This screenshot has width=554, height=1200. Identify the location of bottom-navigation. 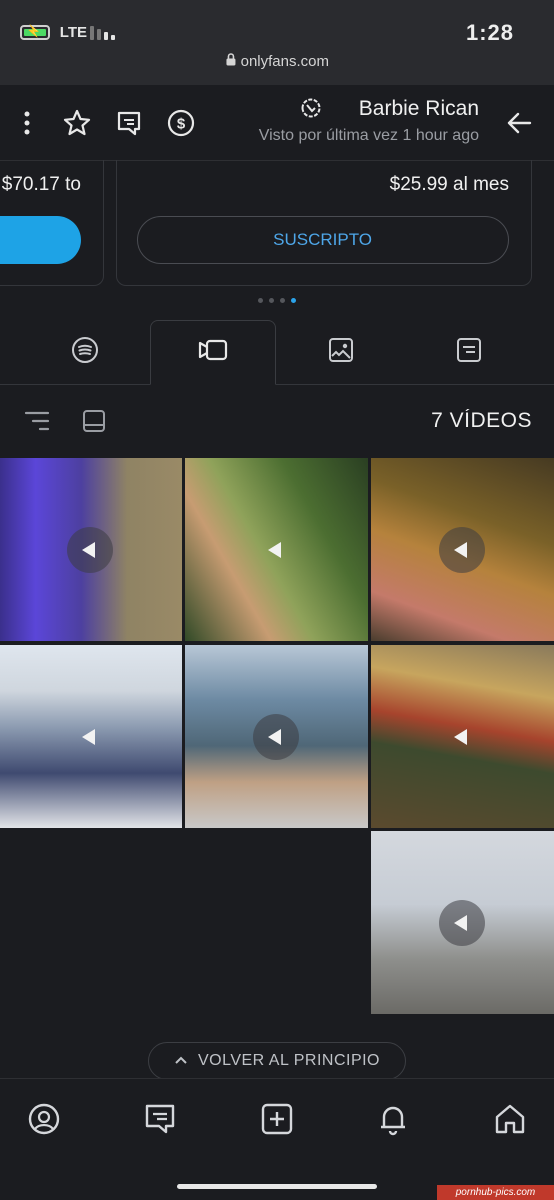
(277, 1139).